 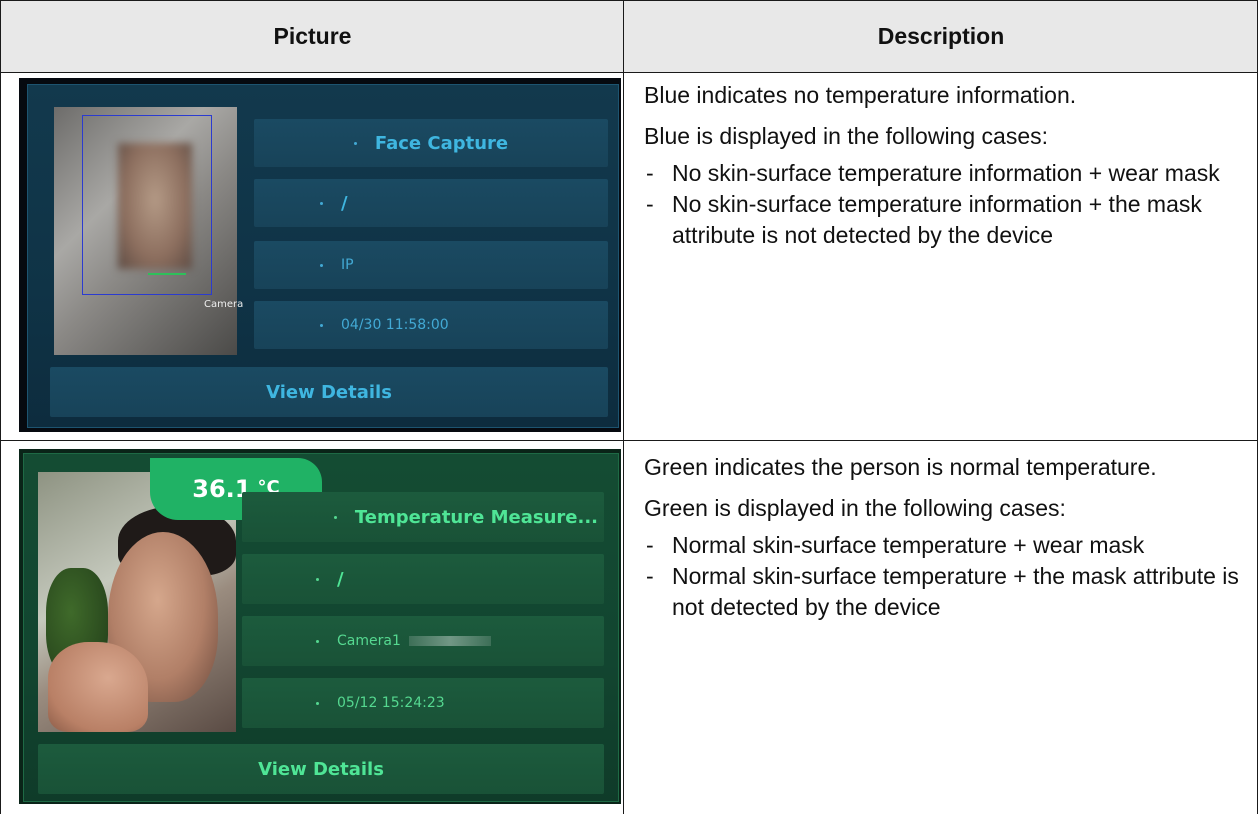 What do you see at coordinates (449, 641) in the screenshot?
I see `redacted-text` at bounding box center [449, 641].